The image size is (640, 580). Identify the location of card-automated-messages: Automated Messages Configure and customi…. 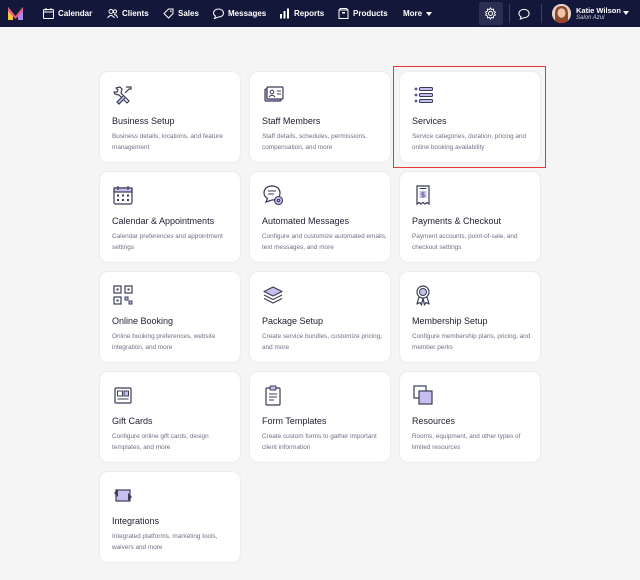
(320, 217).